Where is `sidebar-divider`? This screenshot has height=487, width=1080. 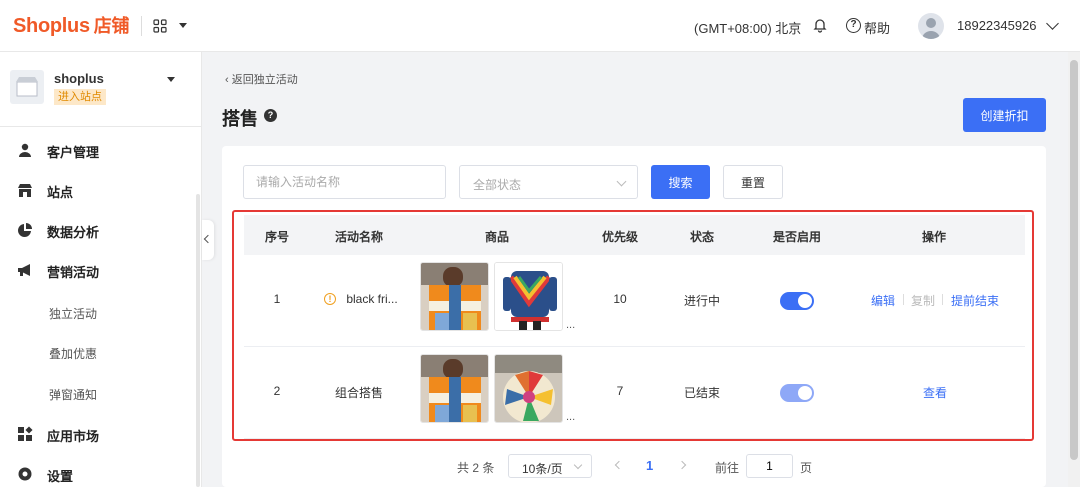
sidebar-divider is located at coordinates (100, 126).